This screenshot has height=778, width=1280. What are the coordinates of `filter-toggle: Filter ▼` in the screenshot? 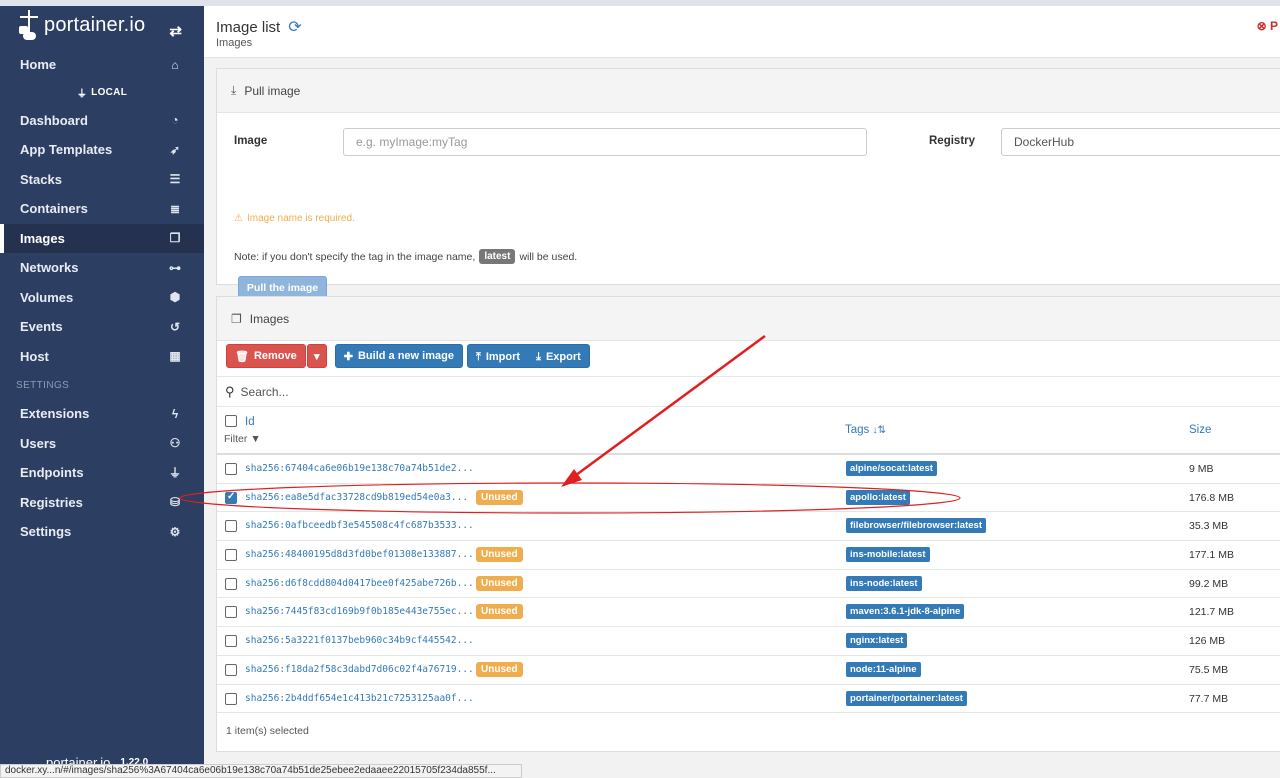 It's located at (242, 439).